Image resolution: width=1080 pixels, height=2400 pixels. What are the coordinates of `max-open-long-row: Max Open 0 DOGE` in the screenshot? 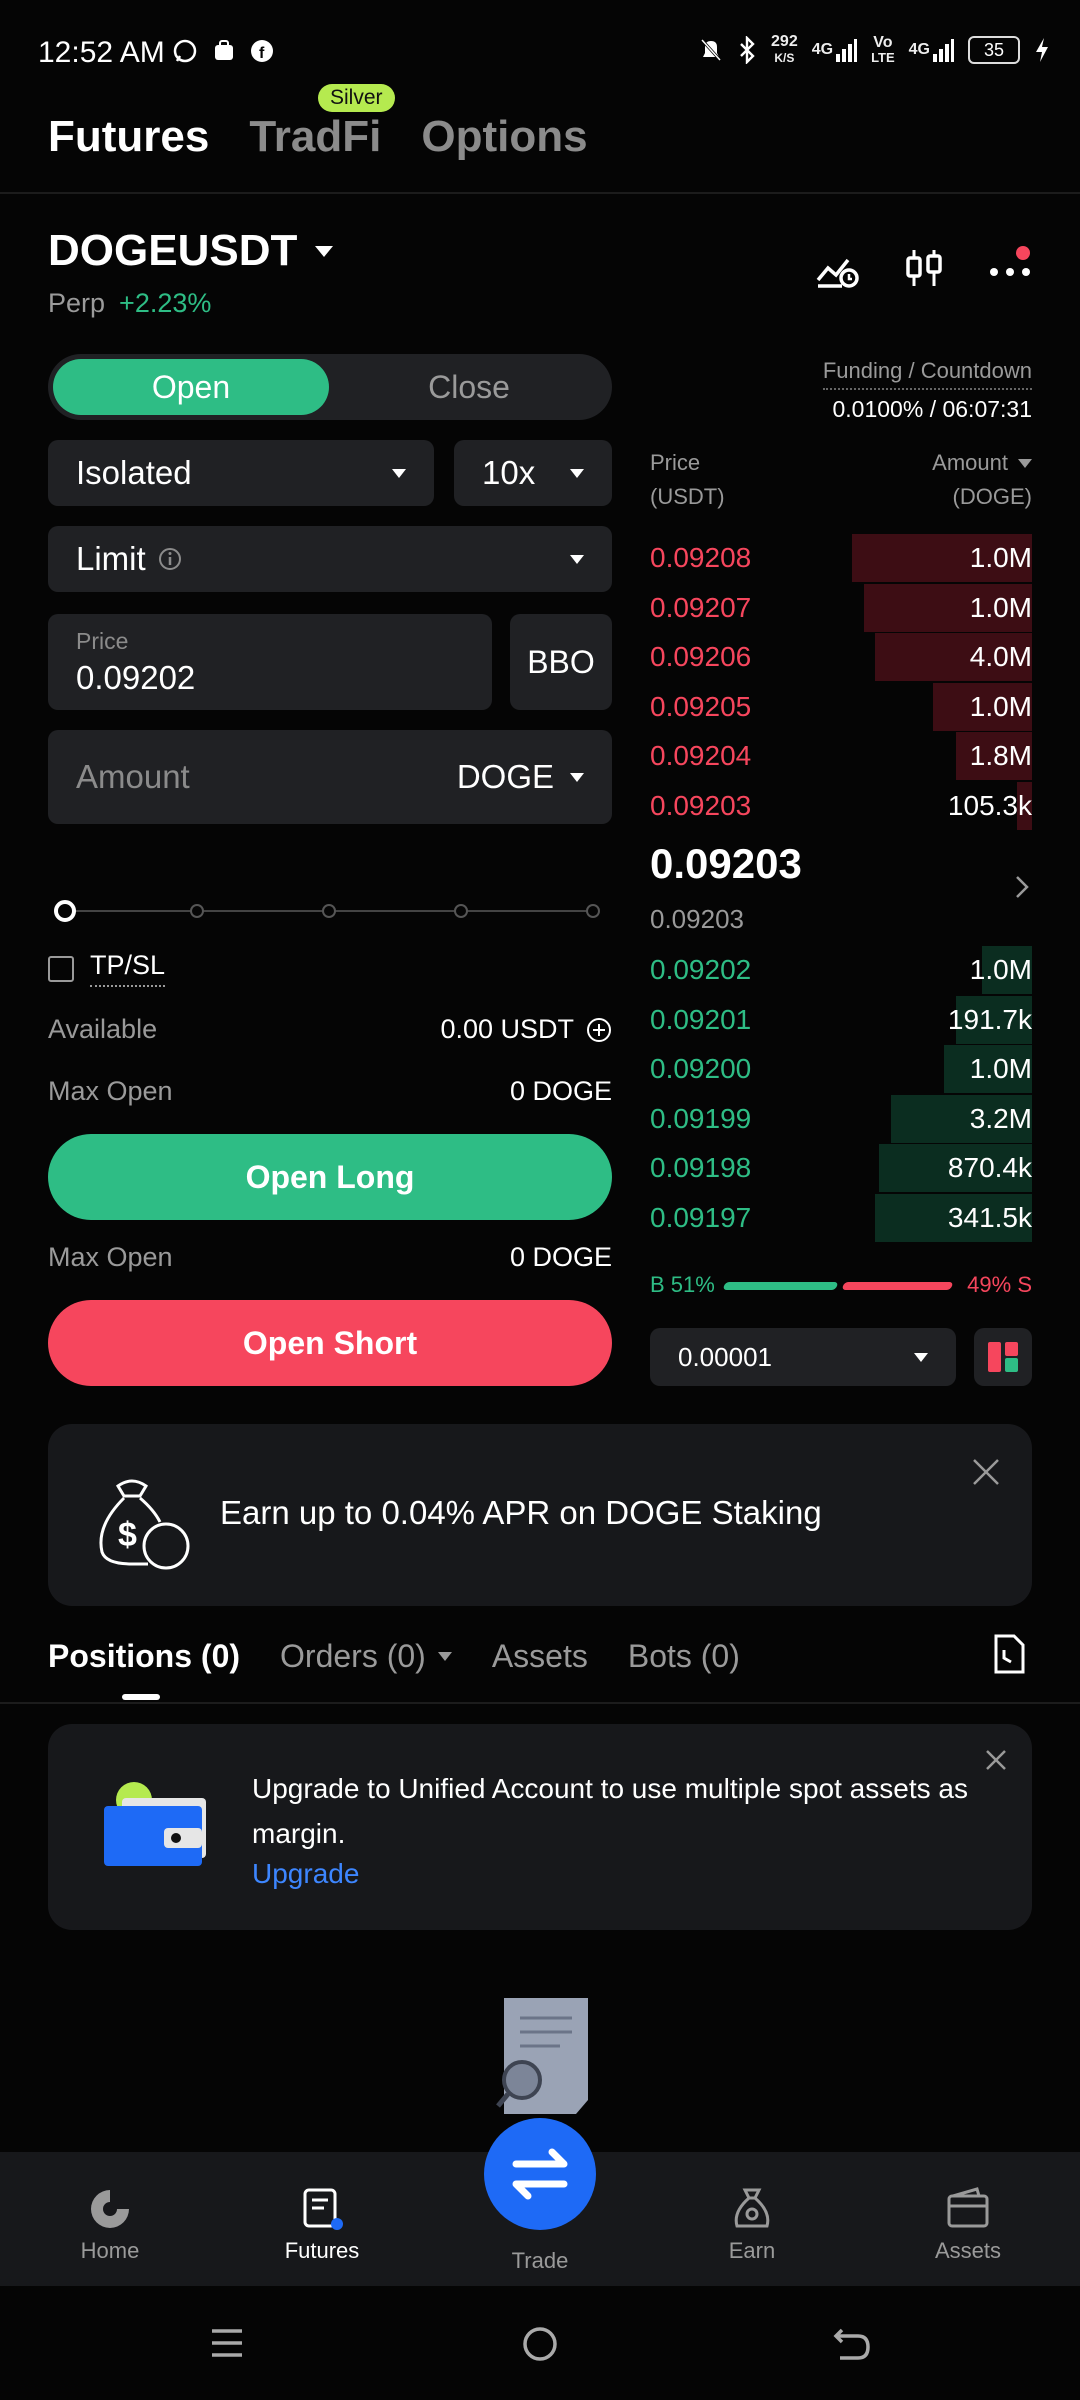 It's located at (330, 1091).